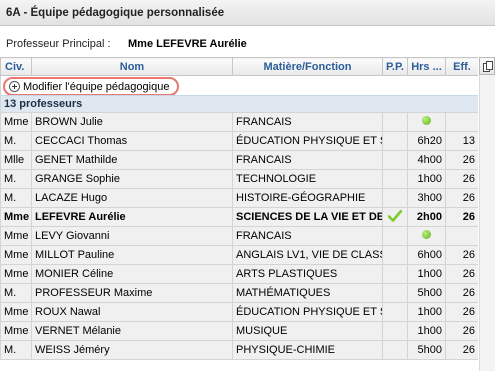 This screenshot has height=371, width=495. I want to click on cell-nom: PROFESSEUR Maxime, so click(132, 293).